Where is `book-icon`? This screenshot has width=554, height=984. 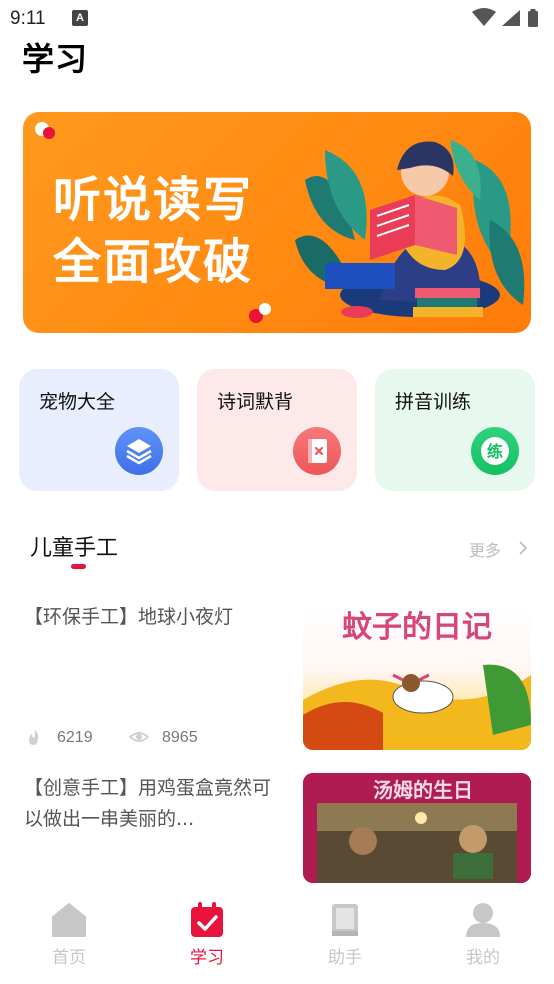 book-icon is located at coordinates (345, 920).